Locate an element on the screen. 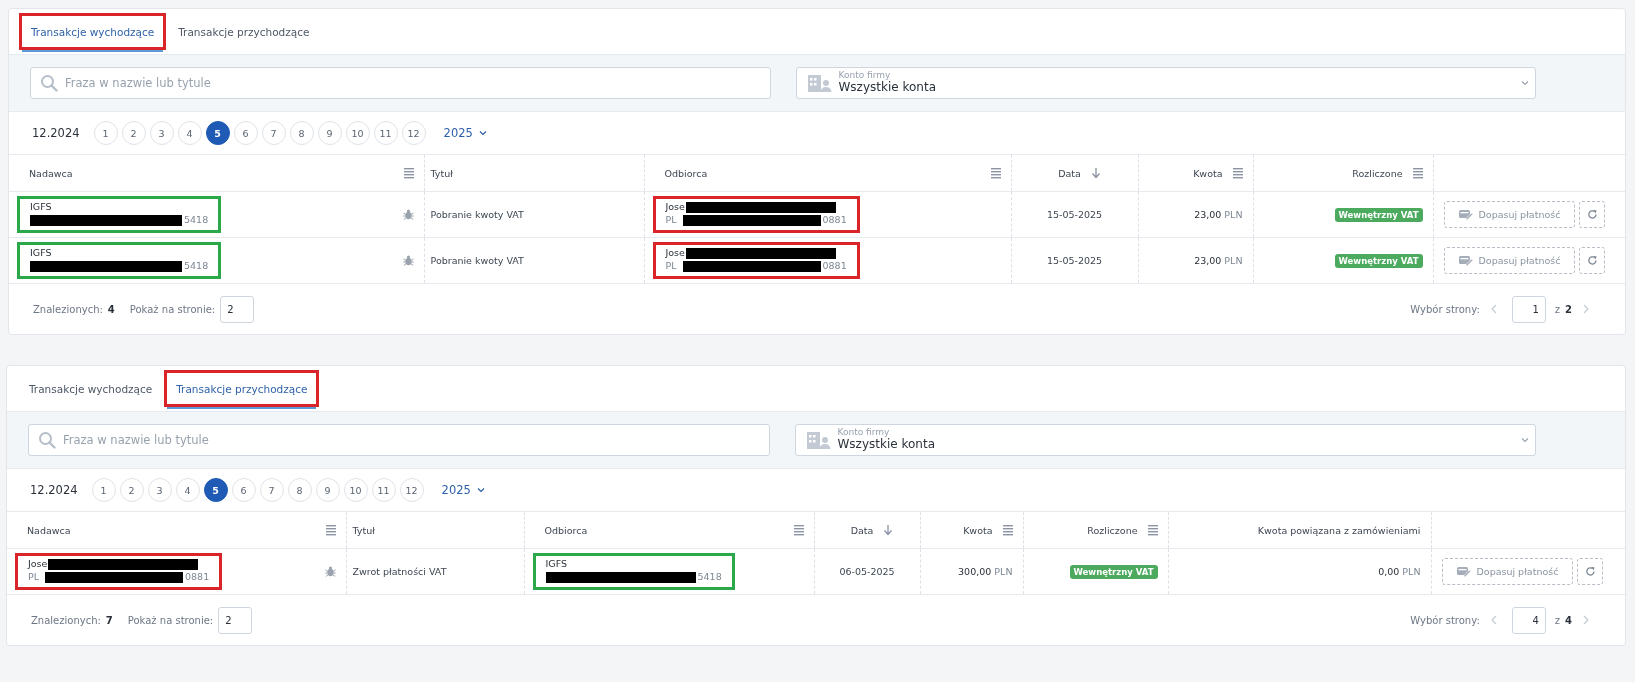  page-label: Wybór strony: is located at coordinates (1445, 309).